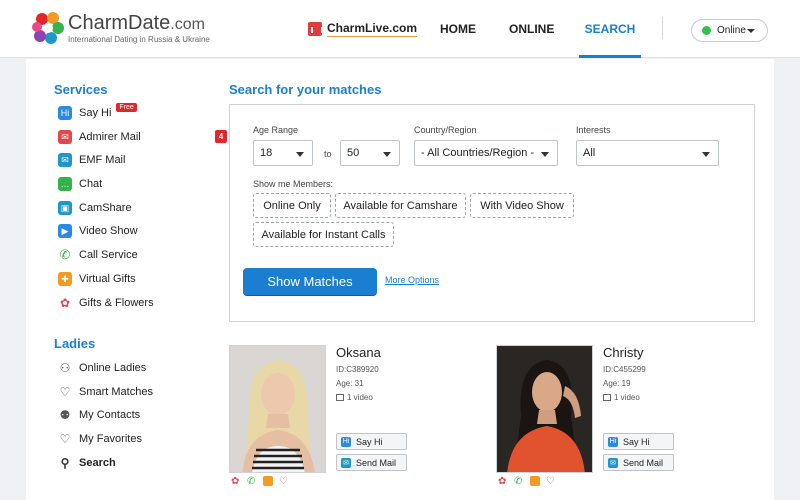  What do you see at coordinates (751, 31) in the screenshot?
I see `chevron-down-icon` at bounding box center [751, 31].